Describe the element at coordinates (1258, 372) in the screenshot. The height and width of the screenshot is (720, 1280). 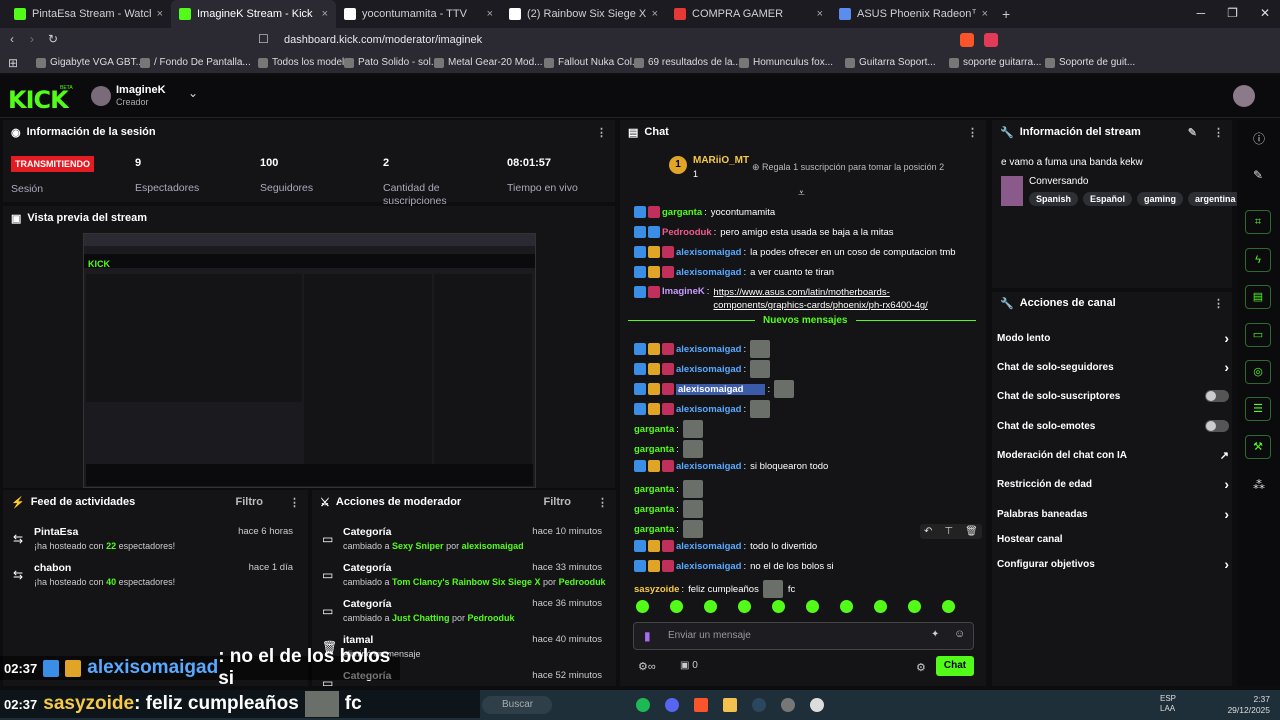
I see `broadcast-icon: ◎` at that location.